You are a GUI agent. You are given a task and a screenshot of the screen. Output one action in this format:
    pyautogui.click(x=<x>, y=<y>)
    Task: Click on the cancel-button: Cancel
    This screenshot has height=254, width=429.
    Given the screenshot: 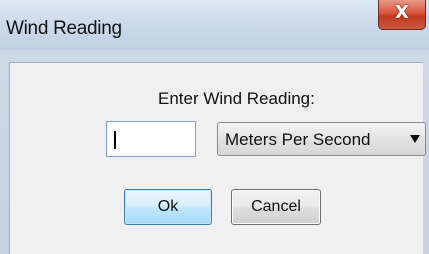 What is the action you would take?
    pyautogui.click(x=276, y=207)
    